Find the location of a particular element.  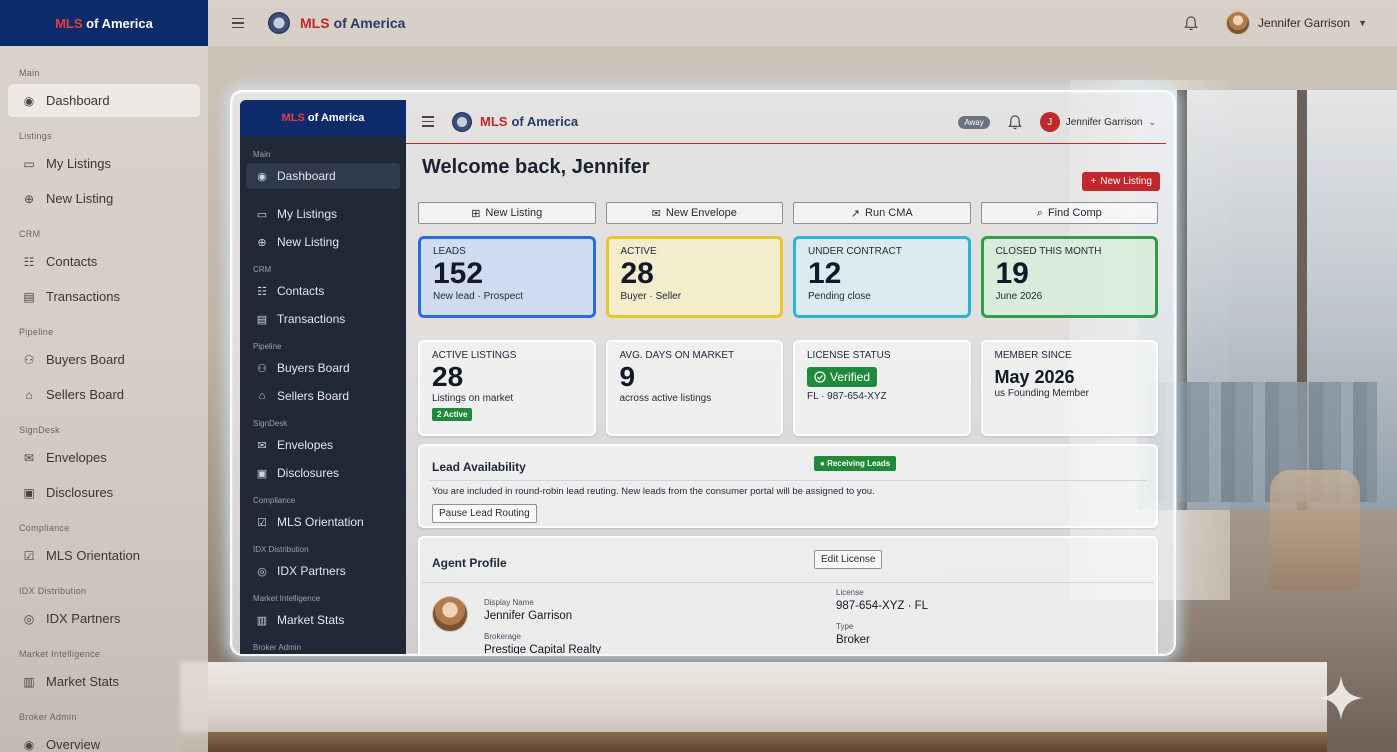

outer-brand: MLS of America is located at coordinates (336, 23).